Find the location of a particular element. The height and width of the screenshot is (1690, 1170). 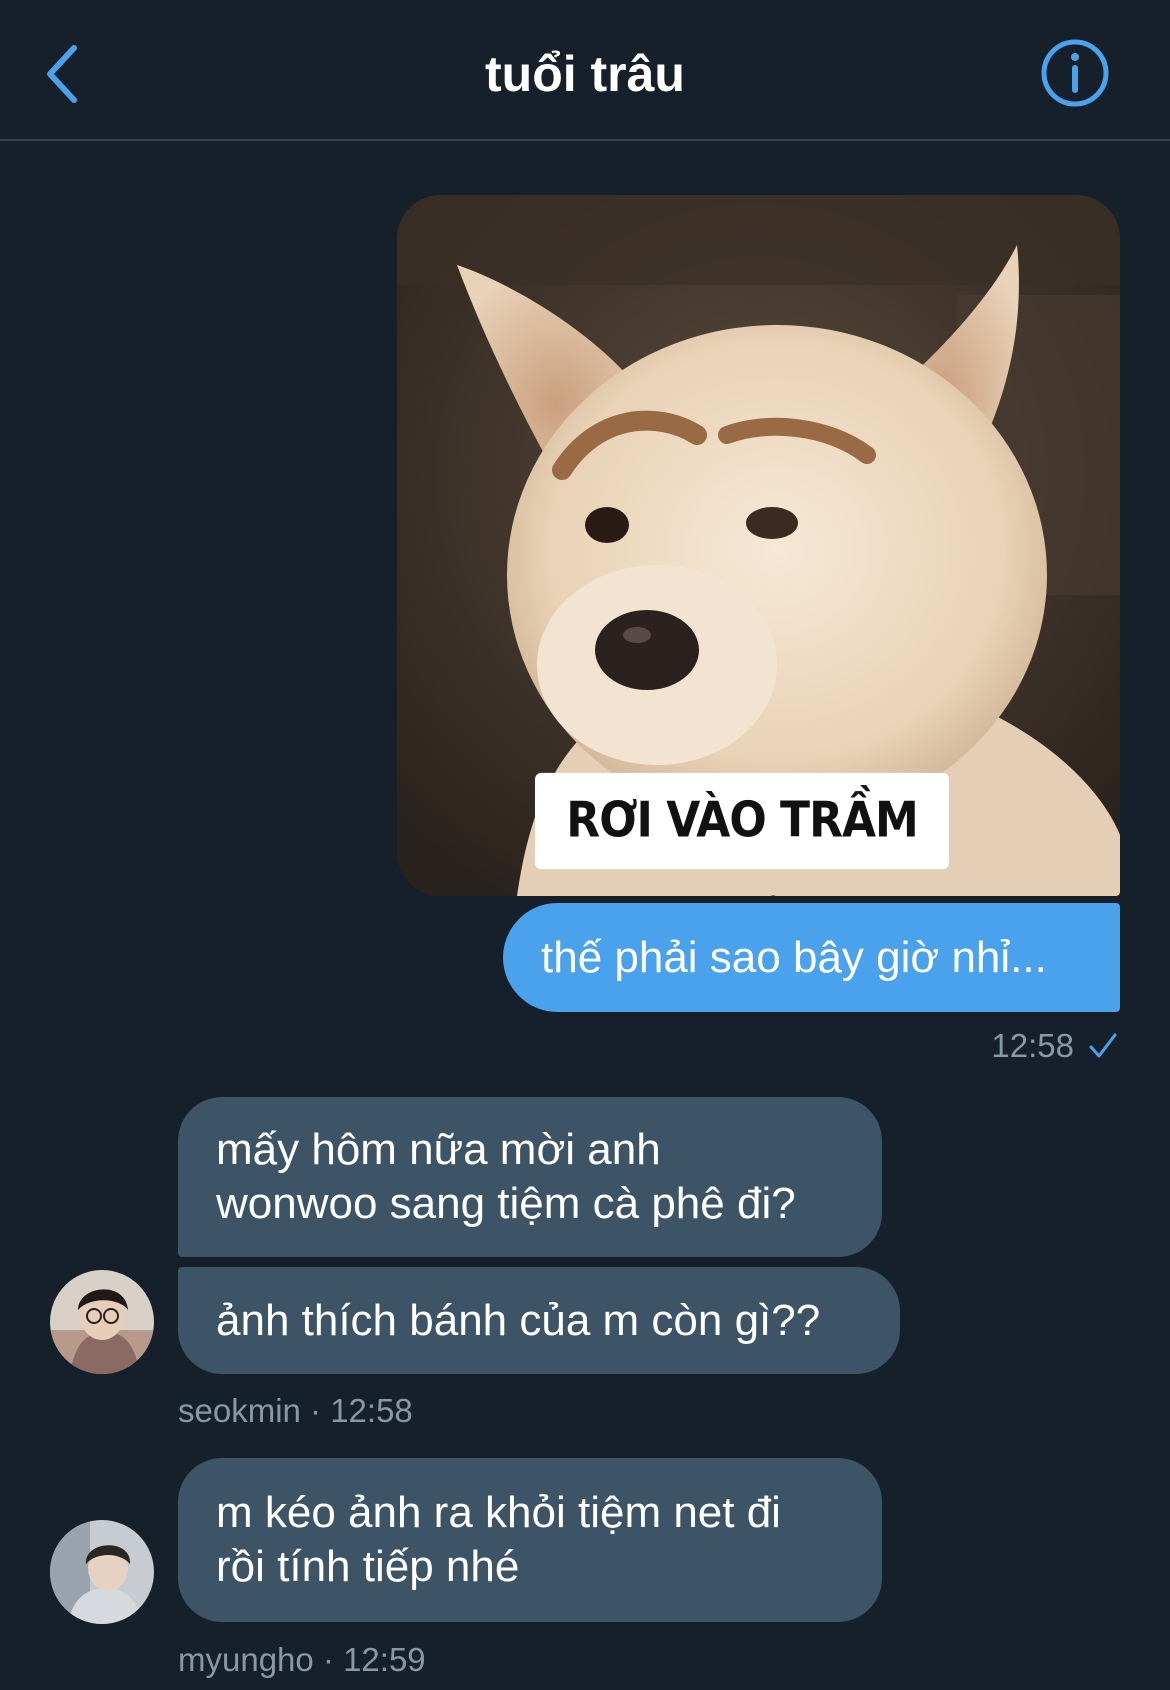

info-button is located at coordinates (1075, 73).